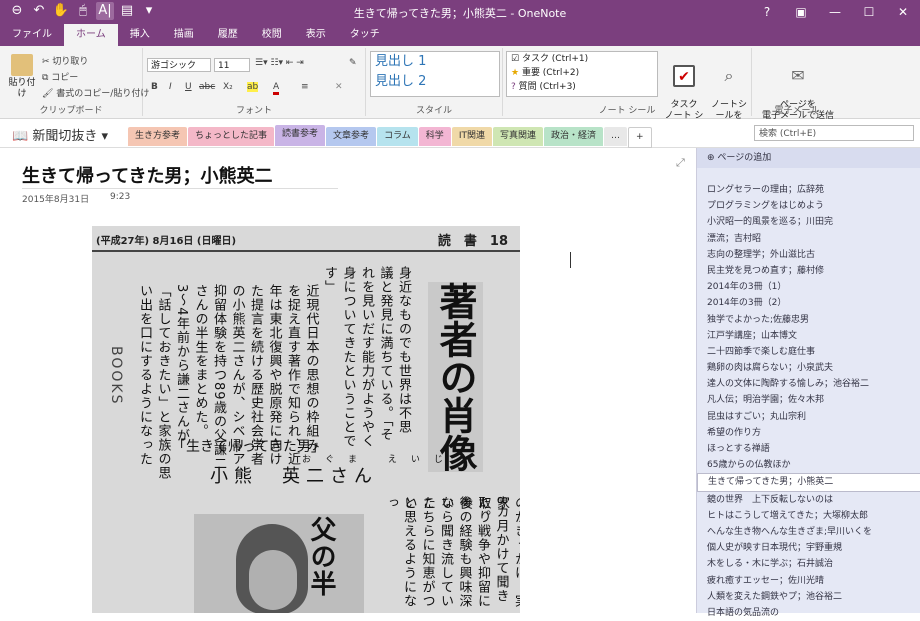 The height and width of the screenshot is (621, 920). What do you see at coordinates (22, 65) in the screenshot?
I see `paste-icon` at bounding box center [22, 65].